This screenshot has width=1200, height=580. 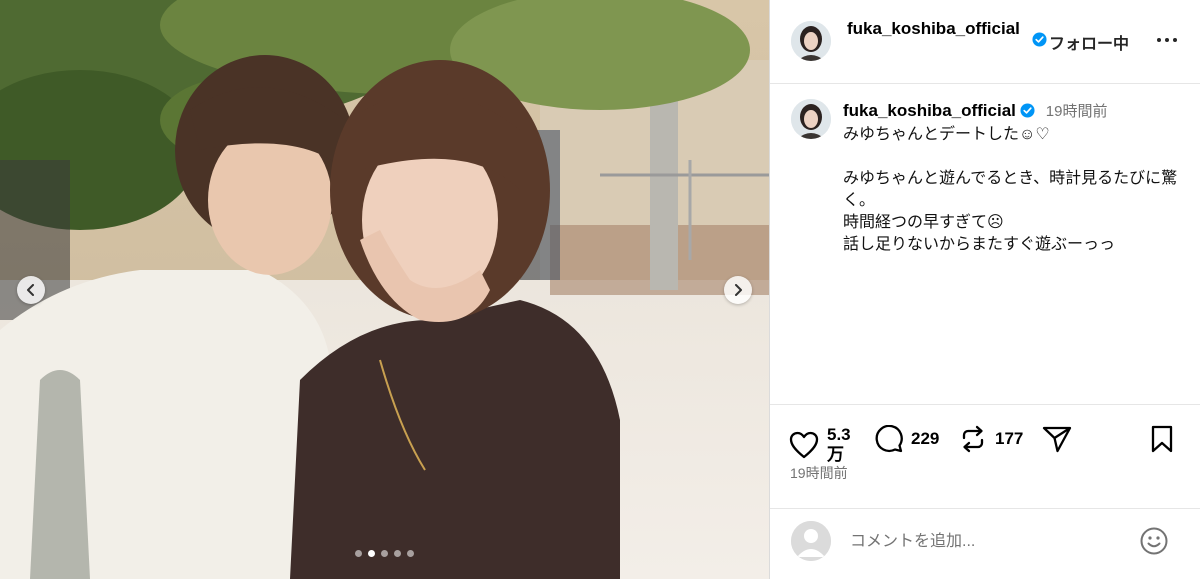 What do you see at coordinates (889, 439) in the screenshot?
I see `comment-bubble-icon` at bounding box center [889, 439].